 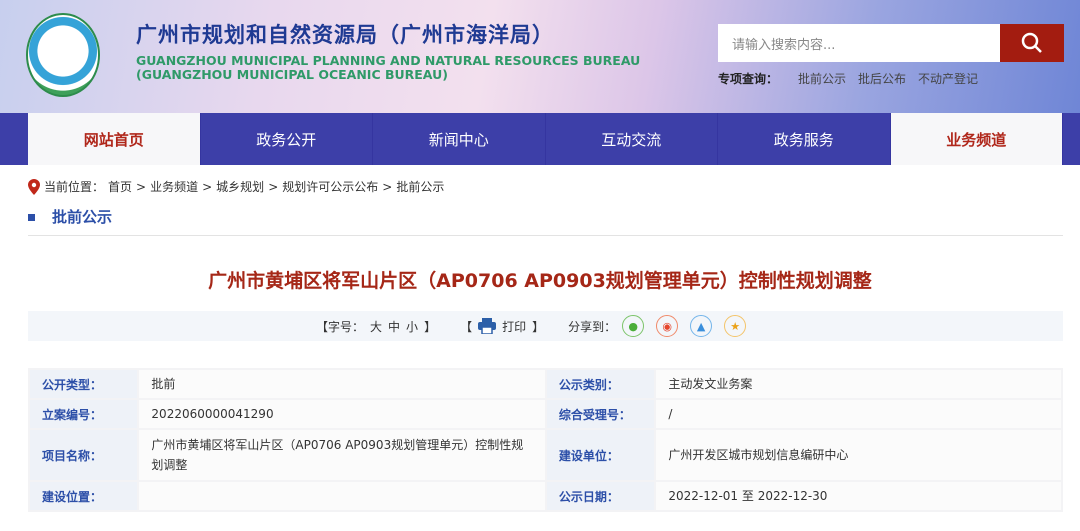 I want to click on table-row: 建设位置： 公示日期： 2022-12-01 至 2022-12-30, so click(x=545, y=496).